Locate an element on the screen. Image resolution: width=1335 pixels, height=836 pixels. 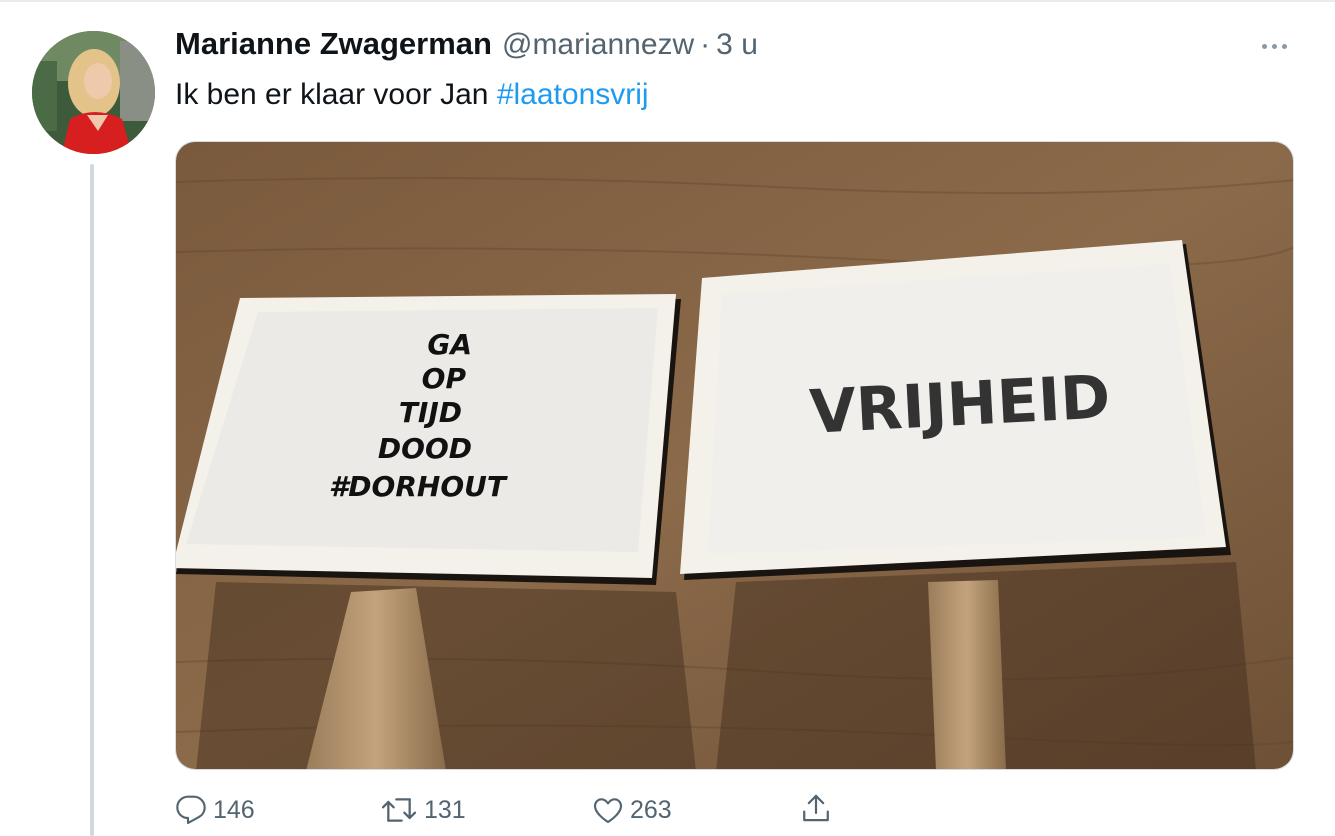
like-button: 263 is located at coordinates (632, 810).